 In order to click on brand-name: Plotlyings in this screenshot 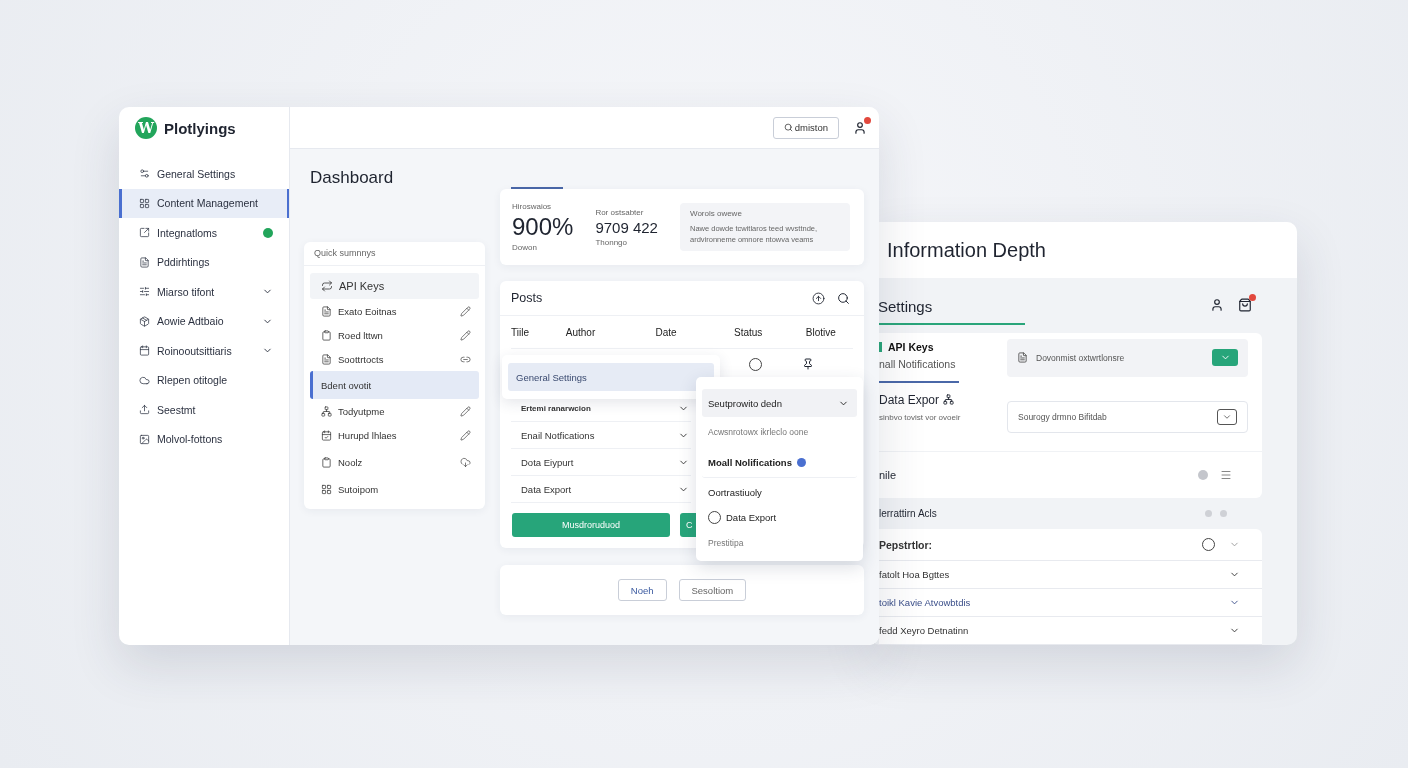, I will do `click(200, 128)`.